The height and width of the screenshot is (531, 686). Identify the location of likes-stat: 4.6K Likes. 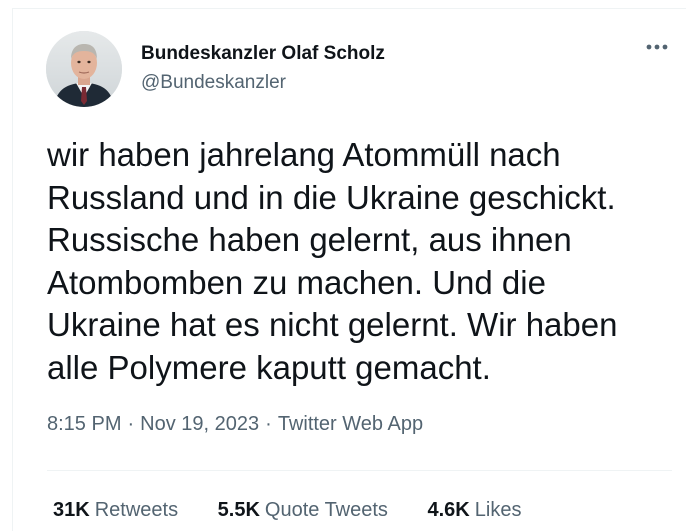
(475, 510).